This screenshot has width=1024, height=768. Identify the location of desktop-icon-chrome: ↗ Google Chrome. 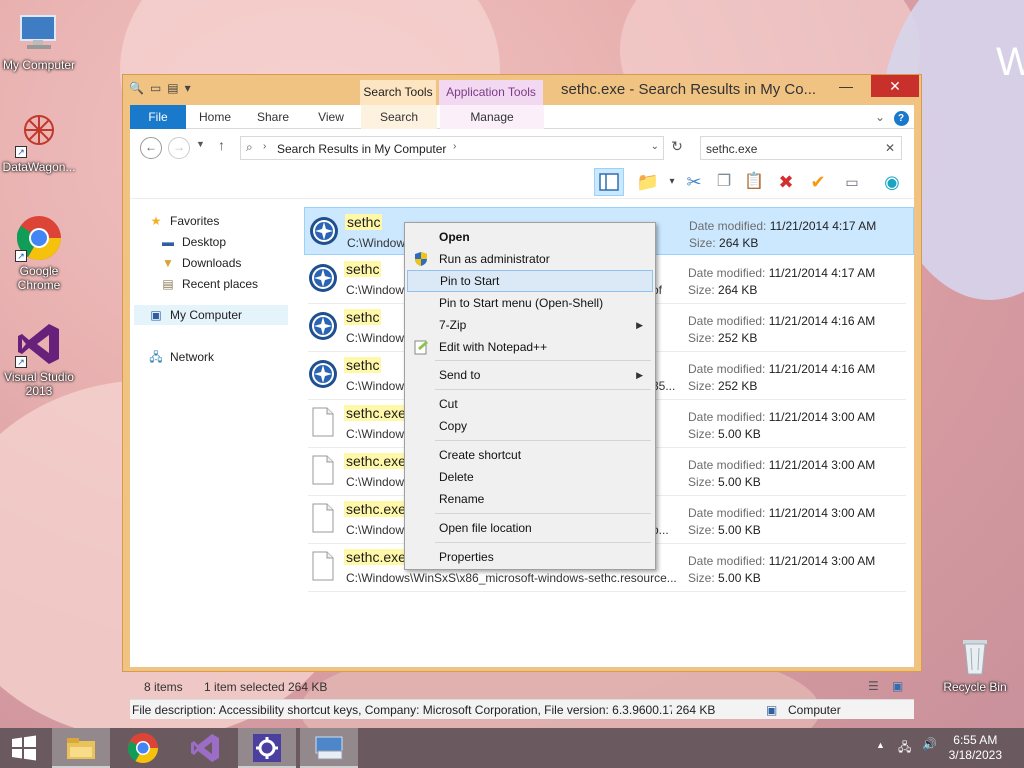
(39, 253).